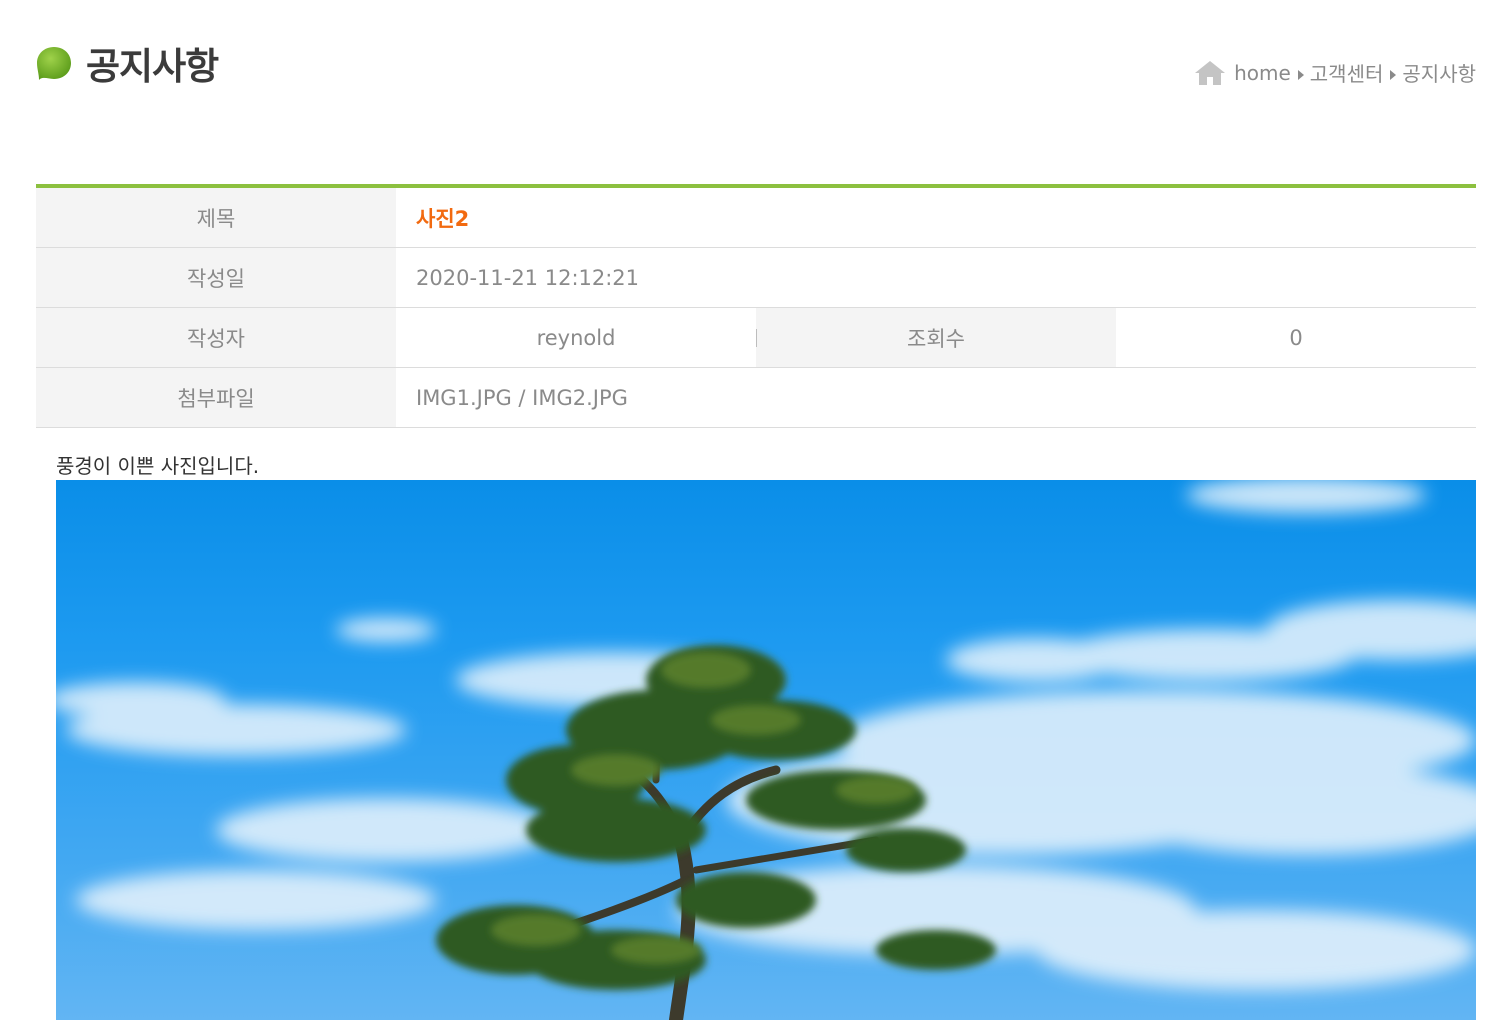  What do you see at coordinates (1262, 73) in the screenshot?
I see `breadcrumb-home: home` at bounding box center [1262, 73].